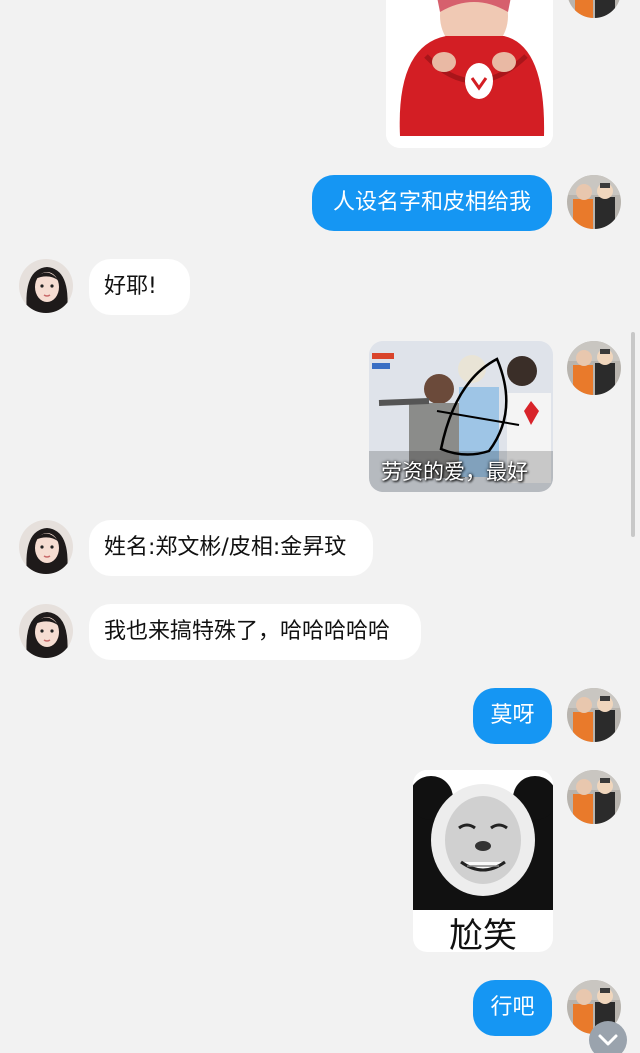  I want to click on message-bubble-sent: 人设名字和皮相给我, so click(432, 203).